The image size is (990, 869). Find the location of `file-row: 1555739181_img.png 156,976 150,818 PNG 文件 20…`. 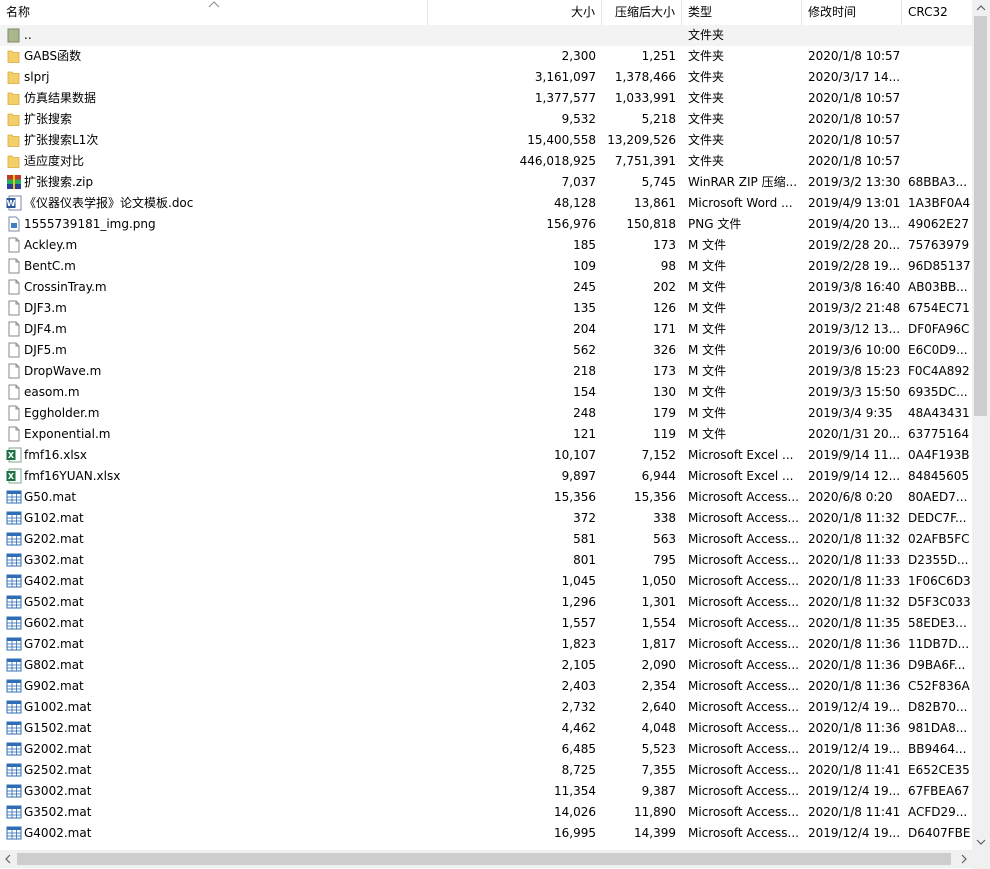

file-row: 1555739181_img.png 156,976 150,818 PNG 文件 20… is located at coordinates (486, 224).